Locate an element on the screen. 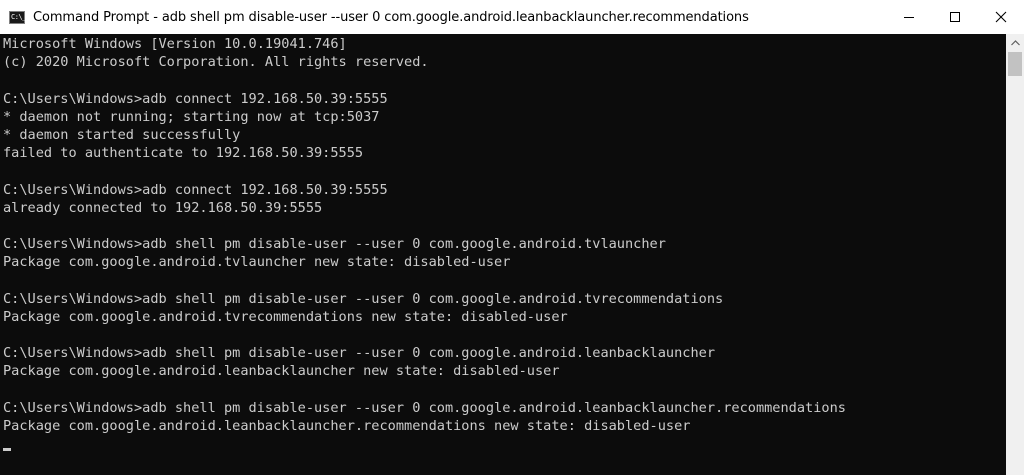 Image resolution: width=1024 pixels, height=475 pixels. minimize-icon is located at coordinates (909, 17).